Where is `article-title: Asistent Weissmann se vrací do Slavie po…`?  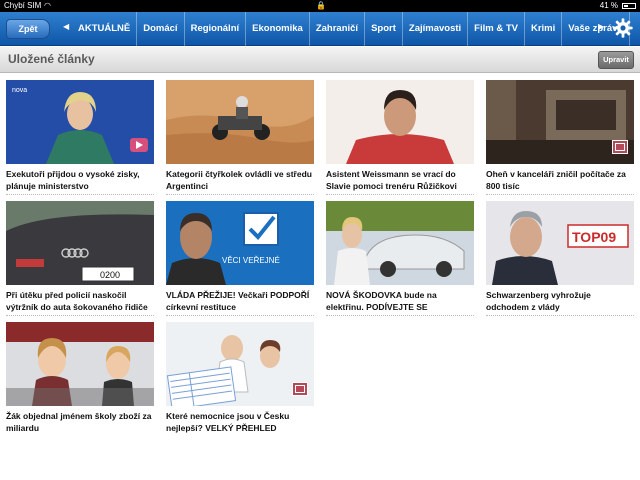
article-title: Asistent Weissmann se vrací do Slavie po… is located at coordinates (391, 180).